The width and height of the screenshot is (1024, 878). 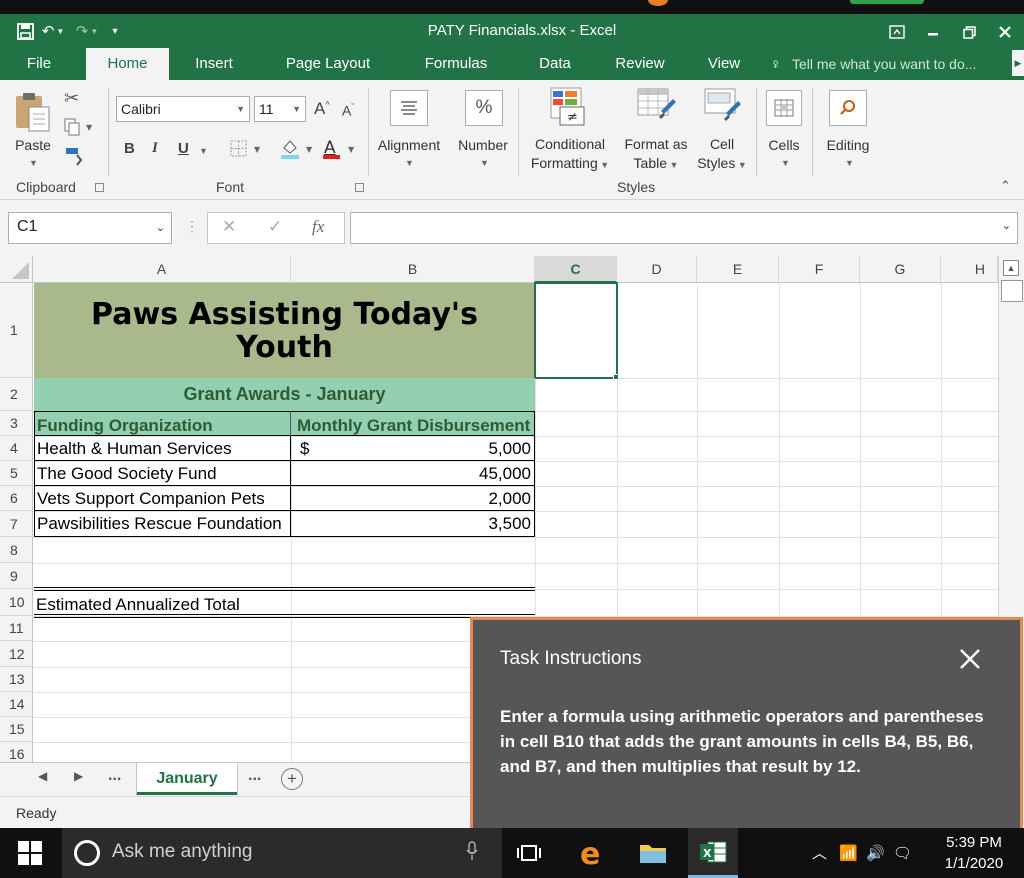 What do you see at coordinates (484, 108) in the screenshot?
I see `percent-icon: %` at bounding box center [484, 108].